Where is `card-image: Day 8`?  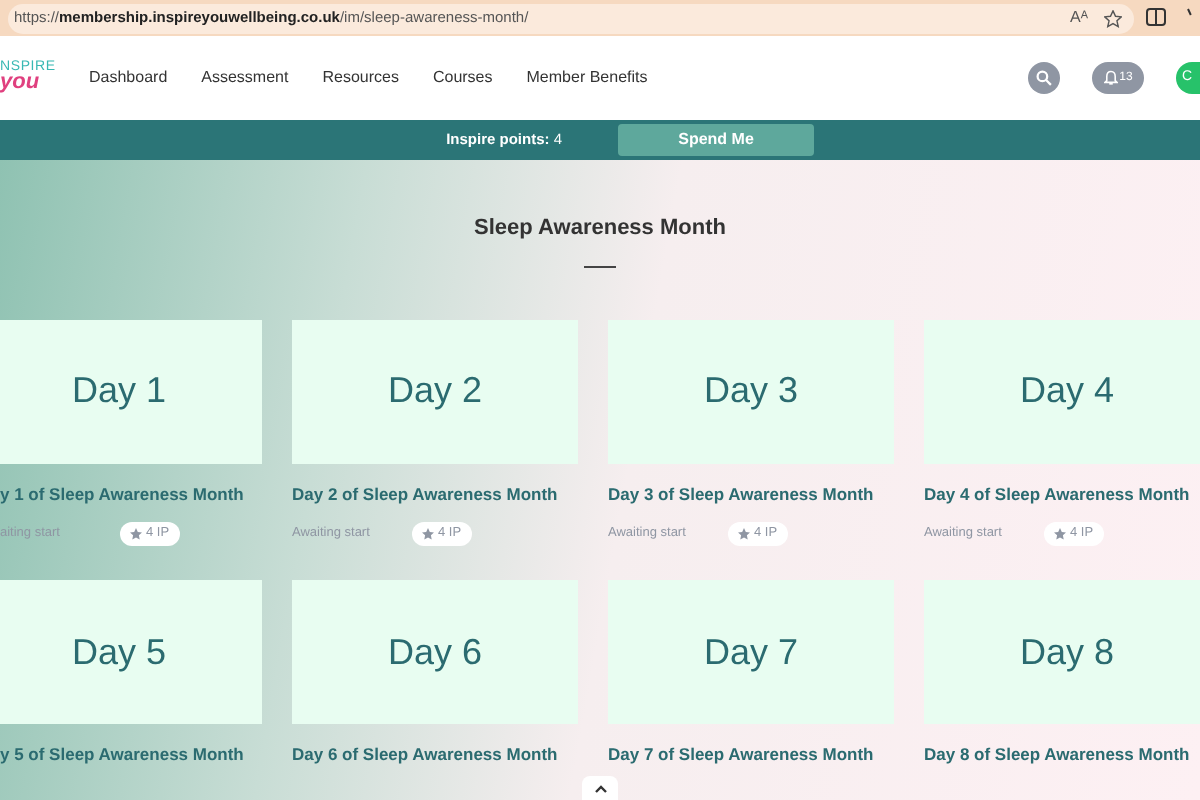 card-image: Day 8 is located at coordinates (1062, 652).